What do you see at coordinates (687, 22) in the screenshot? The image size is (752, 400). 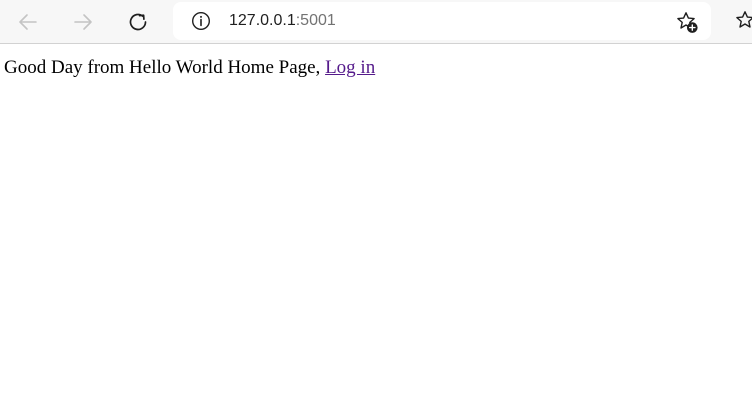 I see `star-plus-icon` at bounding box center [687, 22].